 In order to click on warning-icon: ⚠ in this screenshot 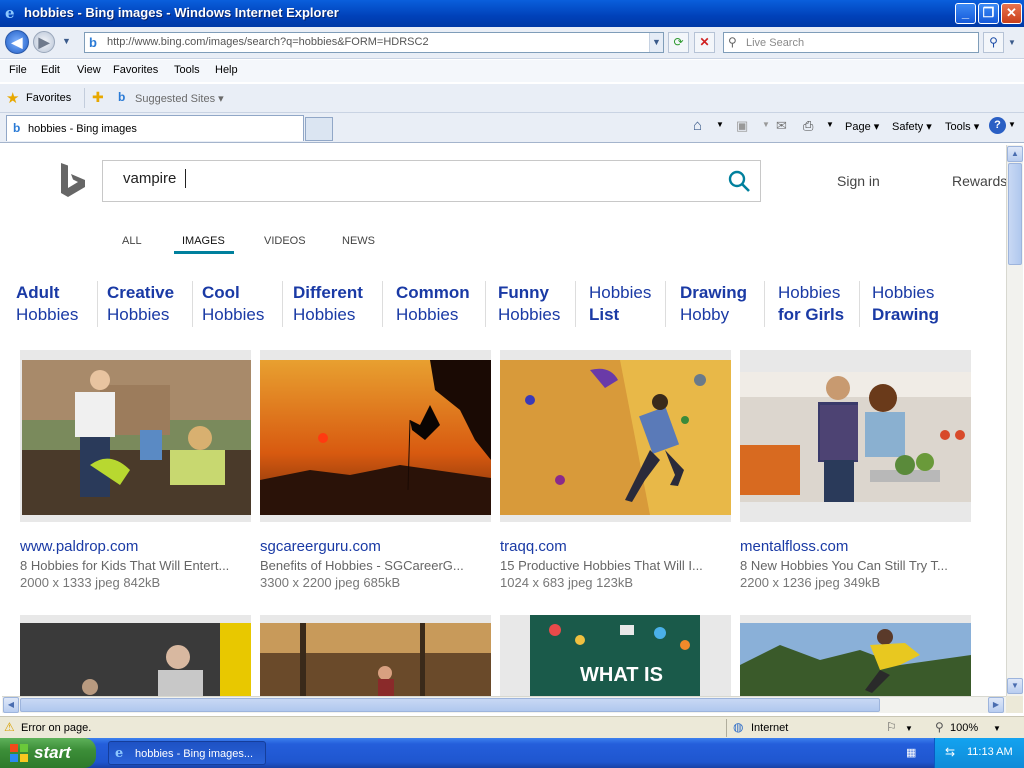, I will do `click(9, 727)`.